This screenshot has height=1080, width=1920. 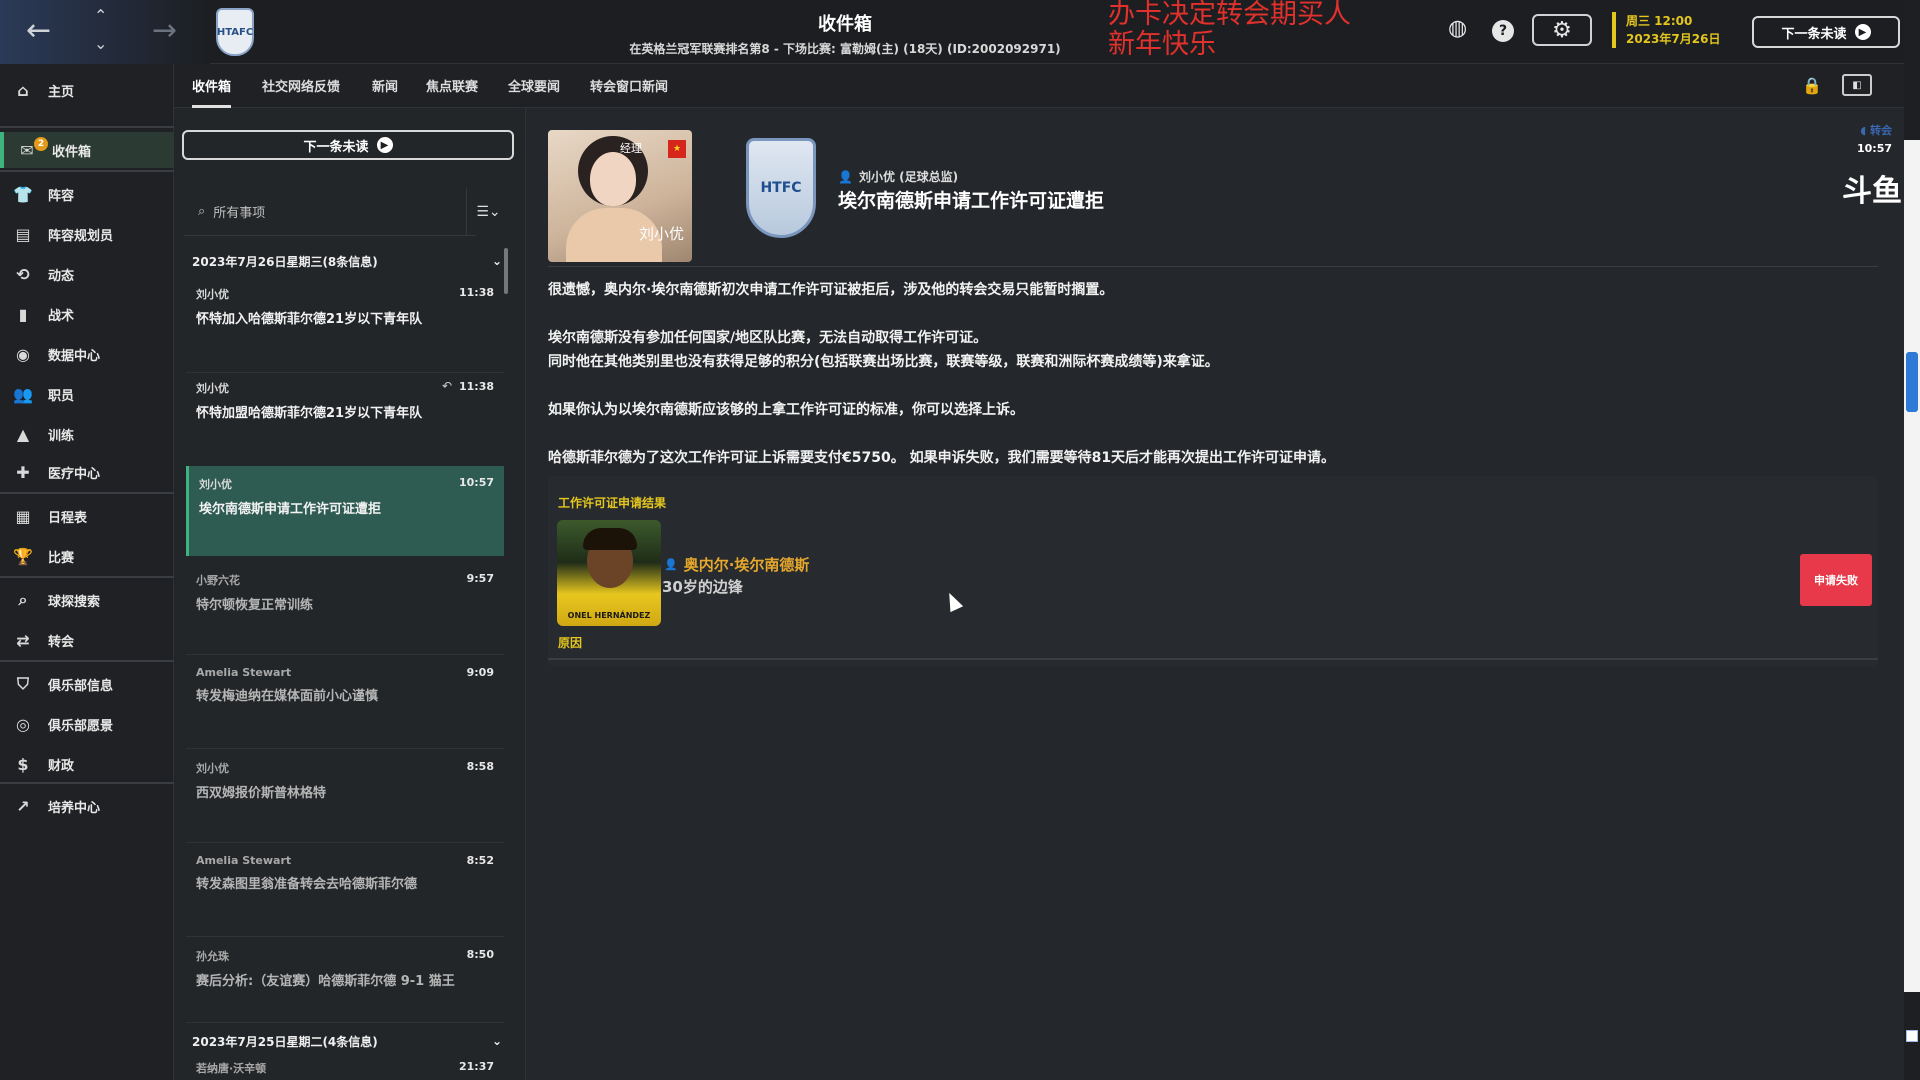 I want to click on sidebar-item-home: ⌂ 主页, so click(x=87, y=90).